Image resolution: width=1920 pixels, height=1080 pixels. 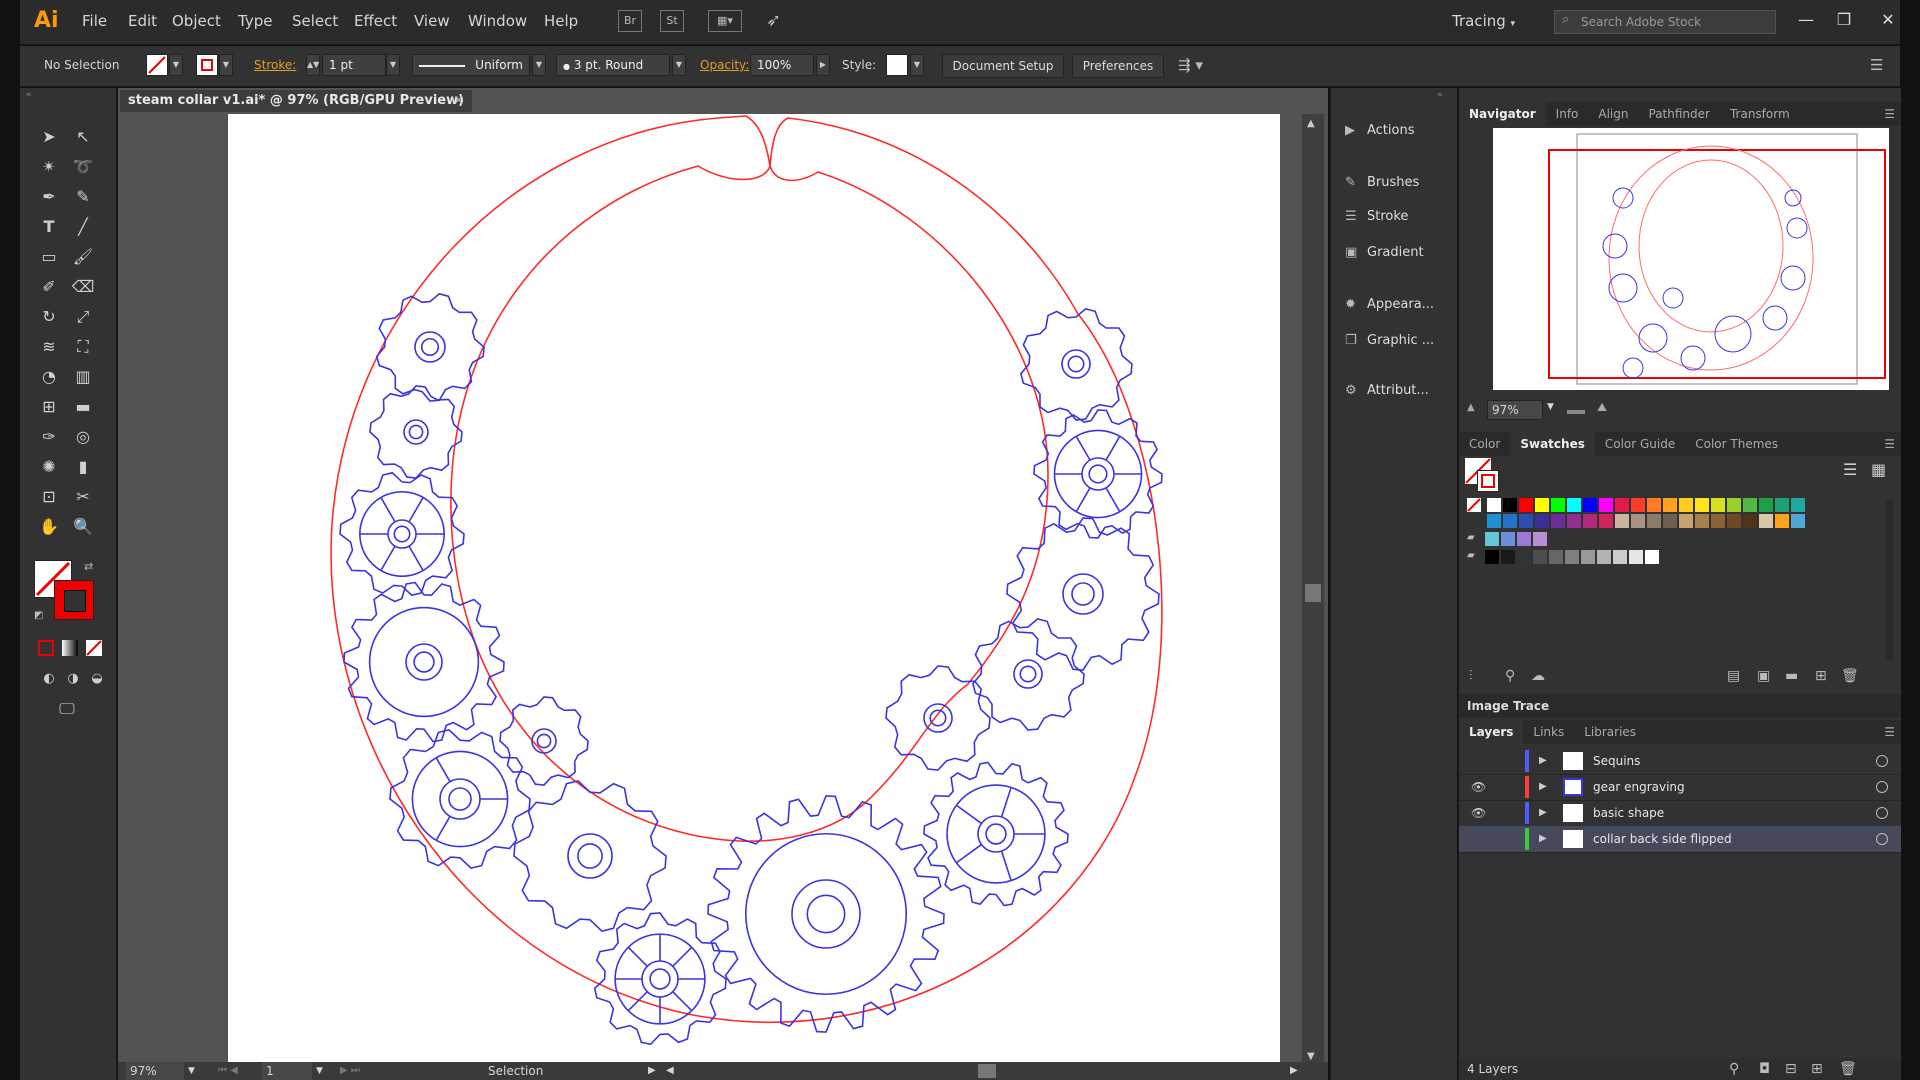 I want to click on artboard-number-field: 1, so click(x=287, y=1071).